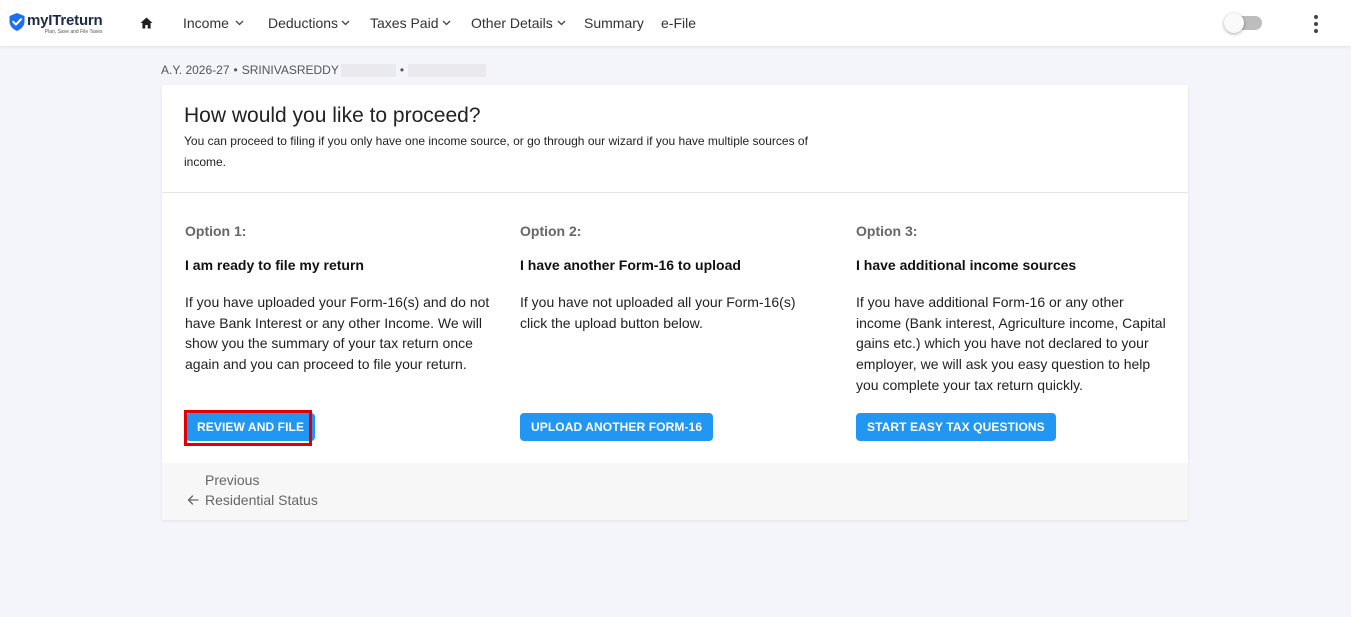  I want to click on nav-summary: Summary, so click(614, 23).